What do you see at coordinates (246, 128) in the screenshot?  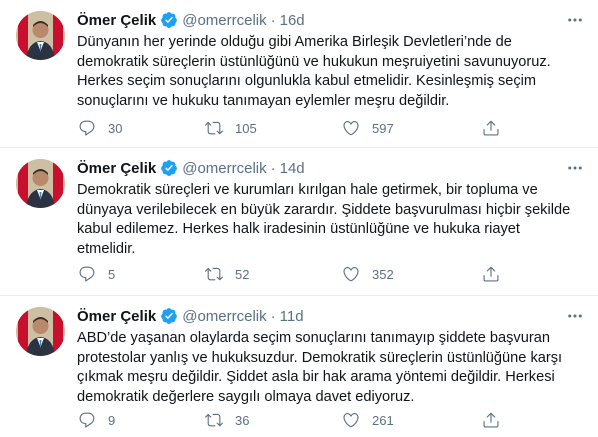 I see `retweet-count: 105` at bounding box center [246, 128].